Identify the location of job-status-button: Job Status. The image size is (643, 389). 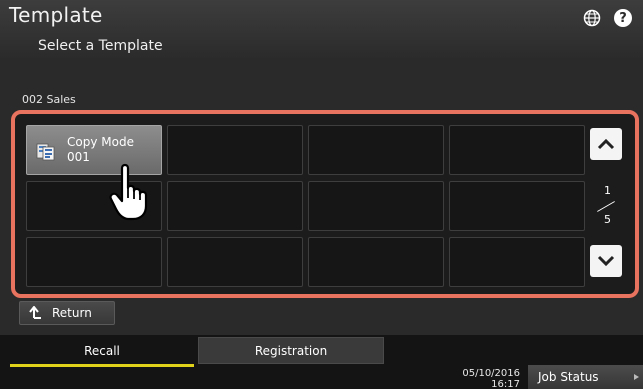
(585, 377).